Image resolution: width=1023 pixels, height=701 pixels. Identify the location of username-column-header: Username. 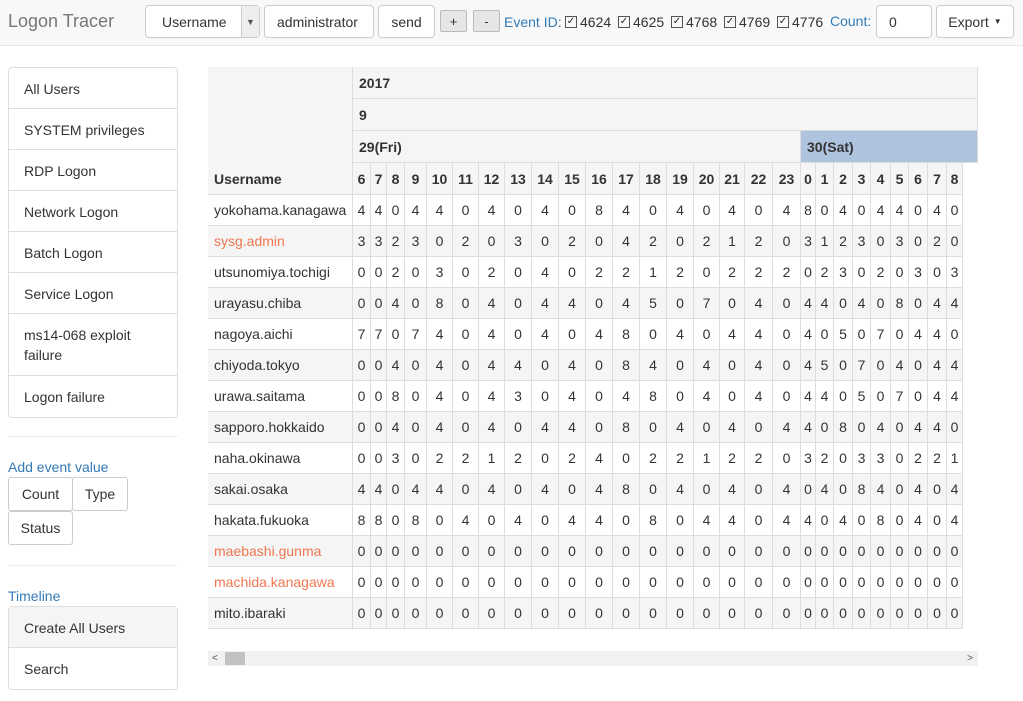
(280, 131).